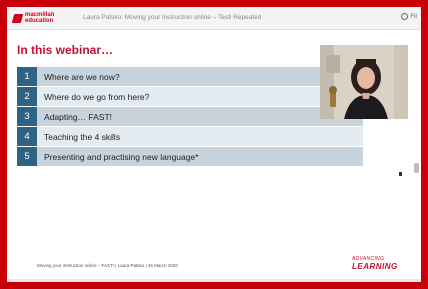  What do you see at coordinates (27, 156) in the screenshot?
I see `agenda-number: 5` at bounding box center [27, 156].